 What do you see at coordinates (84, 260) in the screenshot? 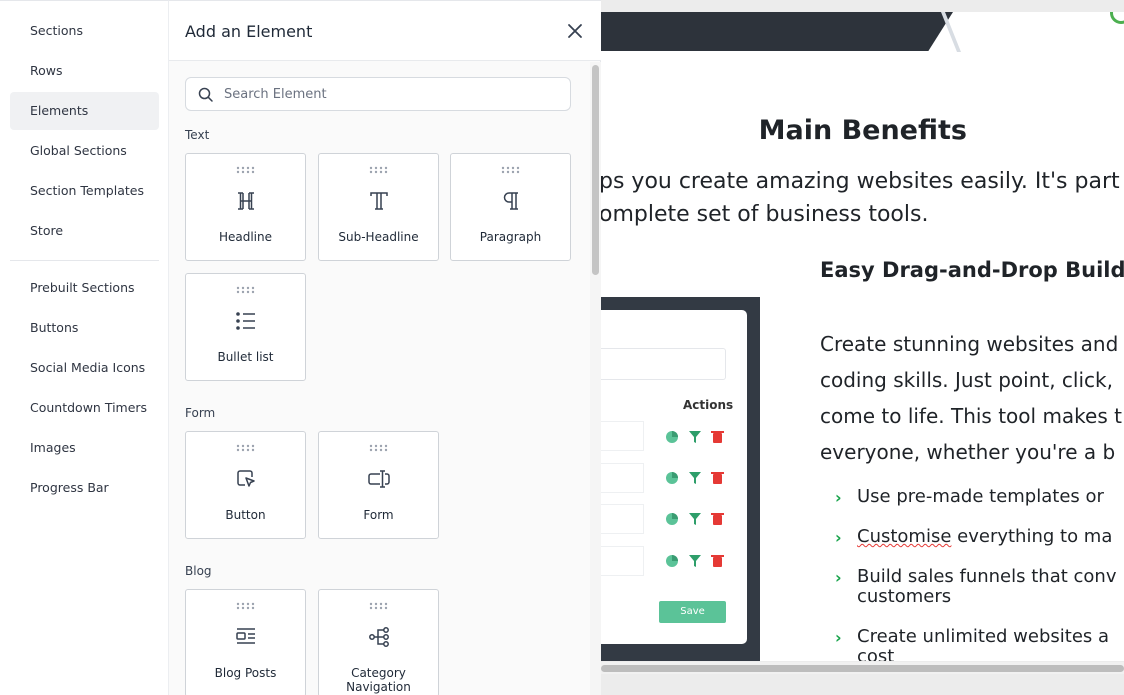
I see `nav-divider` at bounding box center [84, 260].